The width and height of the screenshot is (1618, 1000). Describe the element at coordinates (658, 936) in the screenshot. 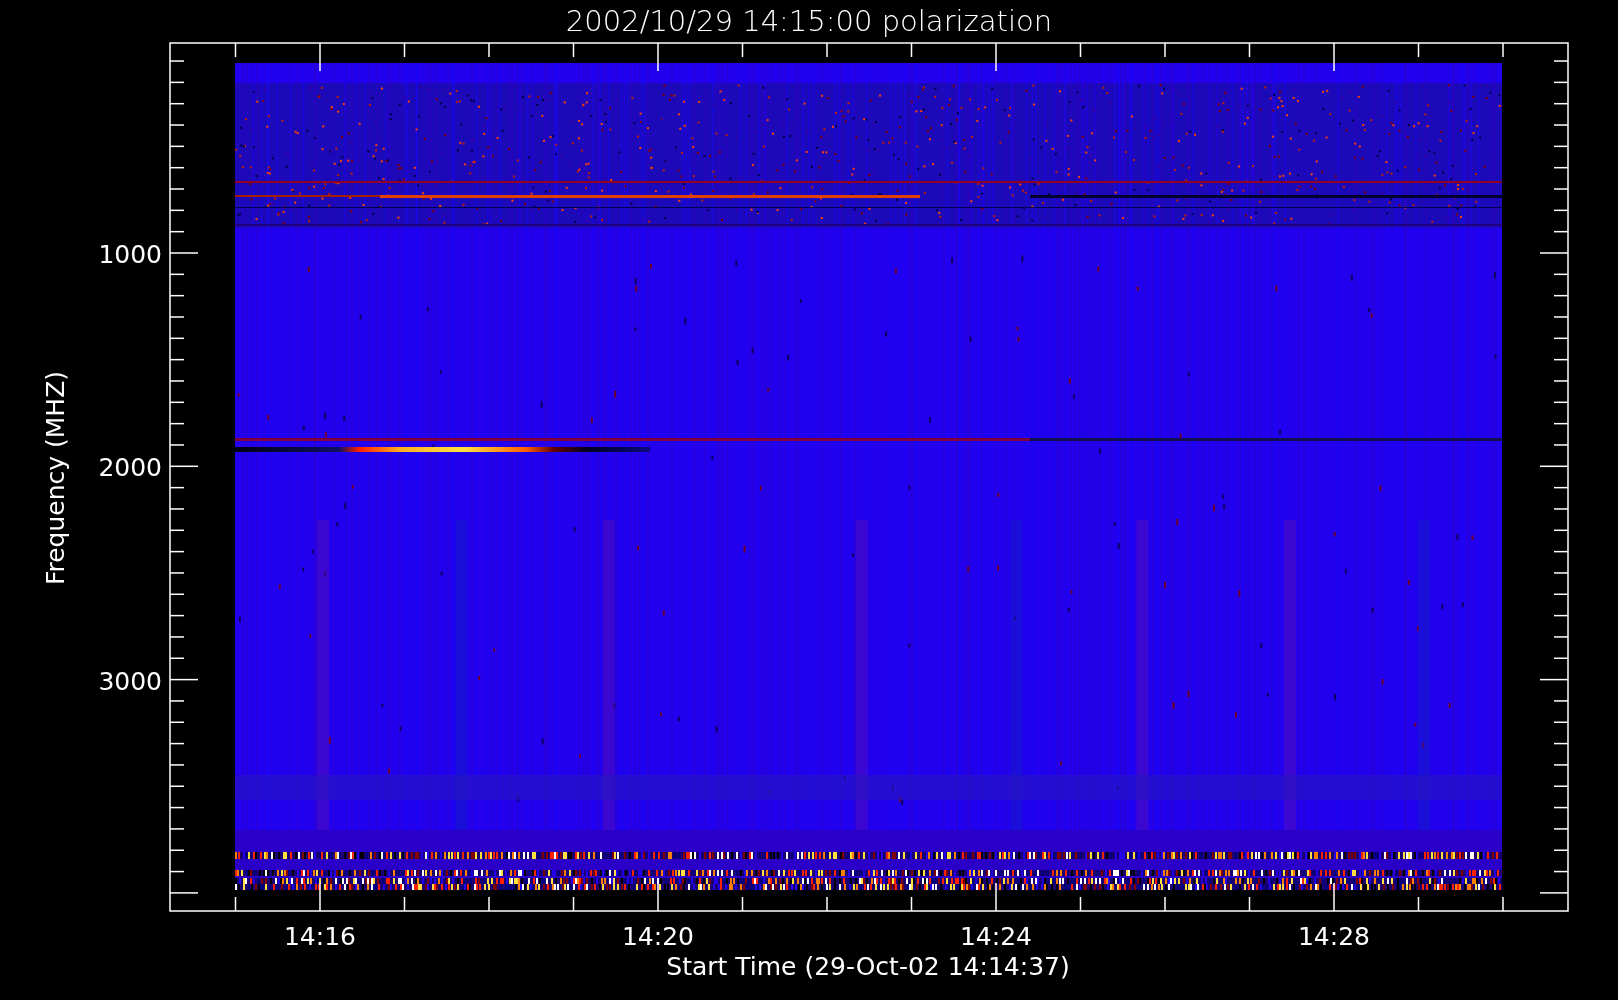

I see `tick-label: 14:20` at that location.